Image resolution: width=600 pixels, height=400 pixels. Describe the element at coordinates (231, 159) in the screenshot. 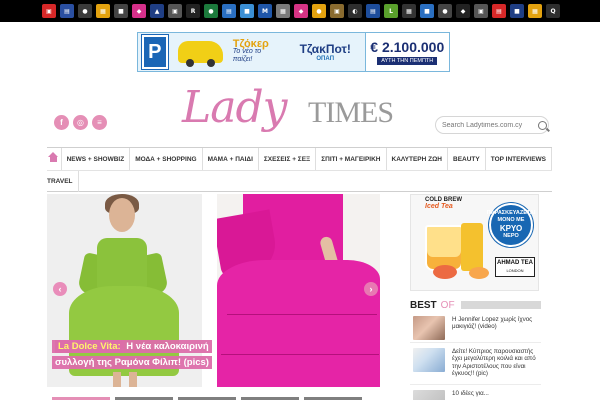

I see `nav-mom-child: ΜΑΜΑ + ΠΑΙΔΙ` at that location.